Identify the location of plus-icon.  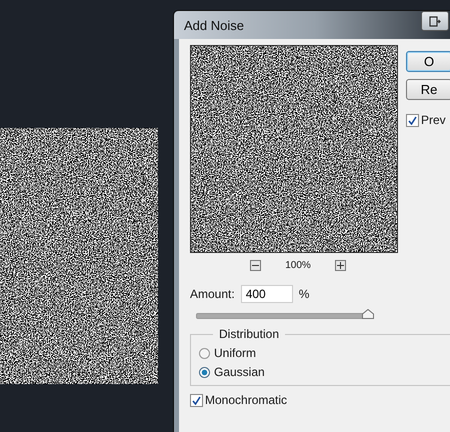
(340, 265).